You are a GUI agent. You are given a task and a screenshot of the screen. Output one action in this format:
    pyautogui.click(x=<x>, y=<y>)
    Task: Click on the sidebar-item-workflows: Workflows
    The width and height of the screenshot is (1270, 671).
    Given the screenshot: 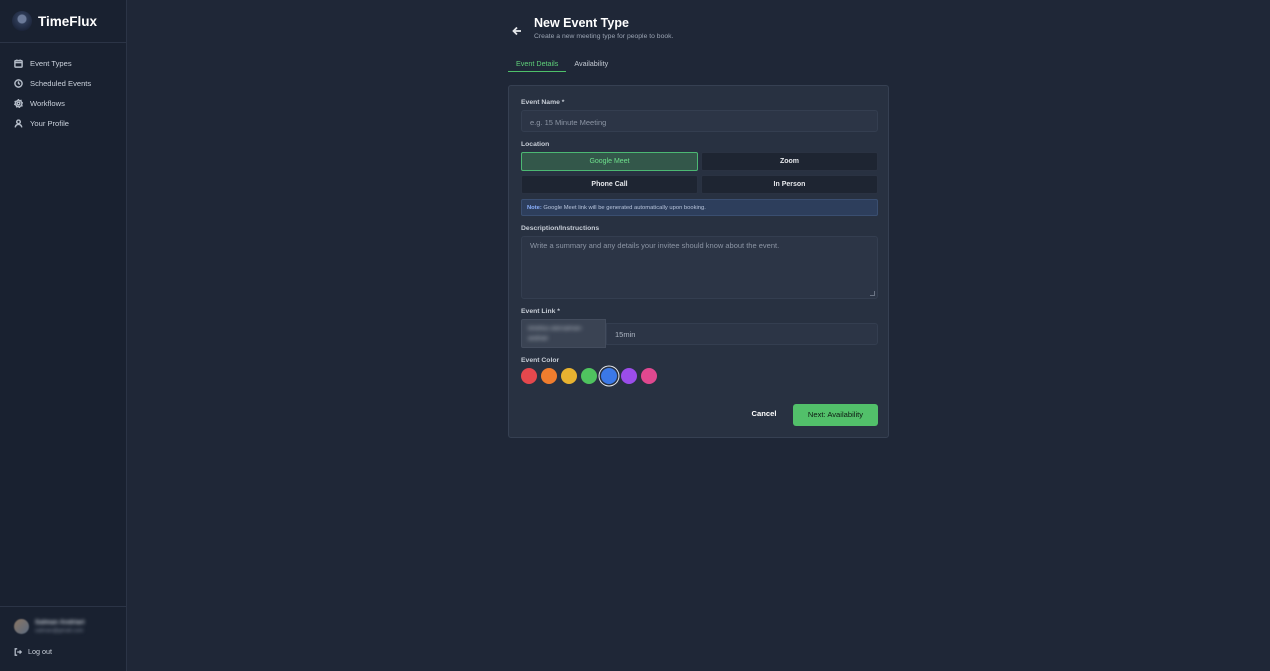 What is the action you would take?
    pyautogui.click(x=63, y=103)
    